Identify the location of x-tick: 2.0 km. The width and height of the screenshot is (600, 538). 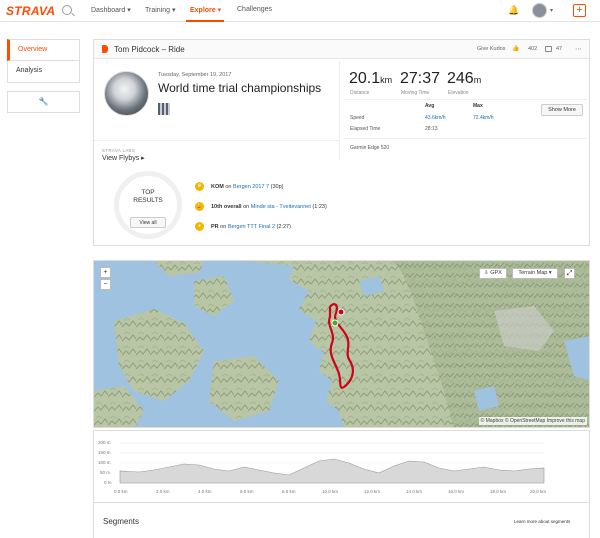
(163, 491).